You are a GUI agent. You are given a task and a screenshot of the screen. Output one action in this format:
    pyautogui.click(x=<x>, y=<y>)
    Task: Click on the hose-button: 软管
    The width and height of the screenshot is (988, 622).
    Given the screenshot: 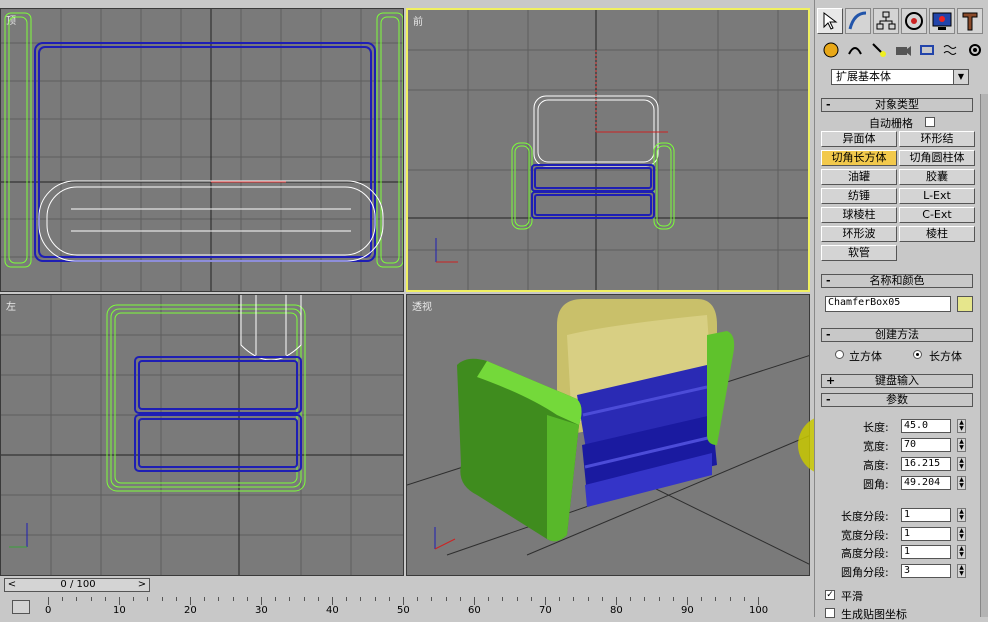 What is the action you would take?
    pyautogui.click(x=859, y=253)
    